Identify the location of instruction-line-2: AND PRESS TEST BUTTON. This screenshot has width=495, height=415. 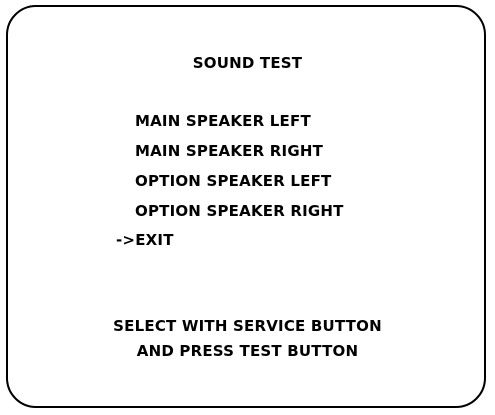
(247, 351).